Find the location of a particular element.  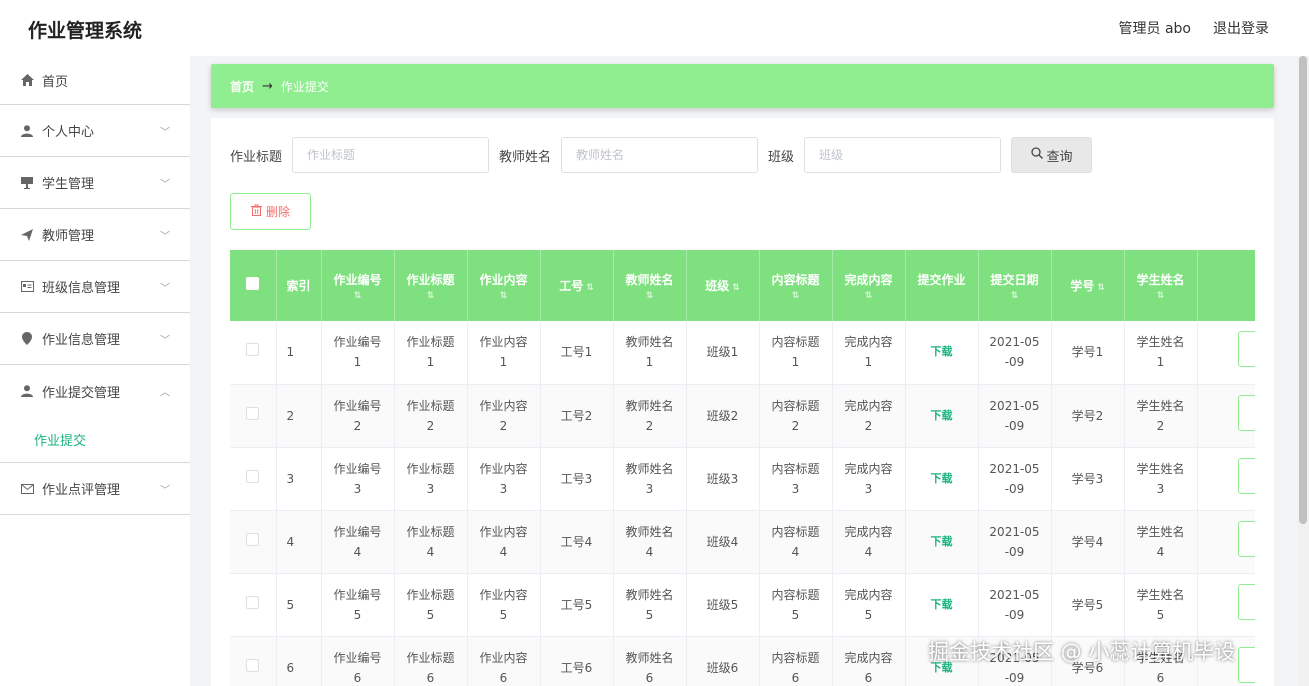

sidebar-item-label: 作业信息管理 is located at coordinates (81, 340).